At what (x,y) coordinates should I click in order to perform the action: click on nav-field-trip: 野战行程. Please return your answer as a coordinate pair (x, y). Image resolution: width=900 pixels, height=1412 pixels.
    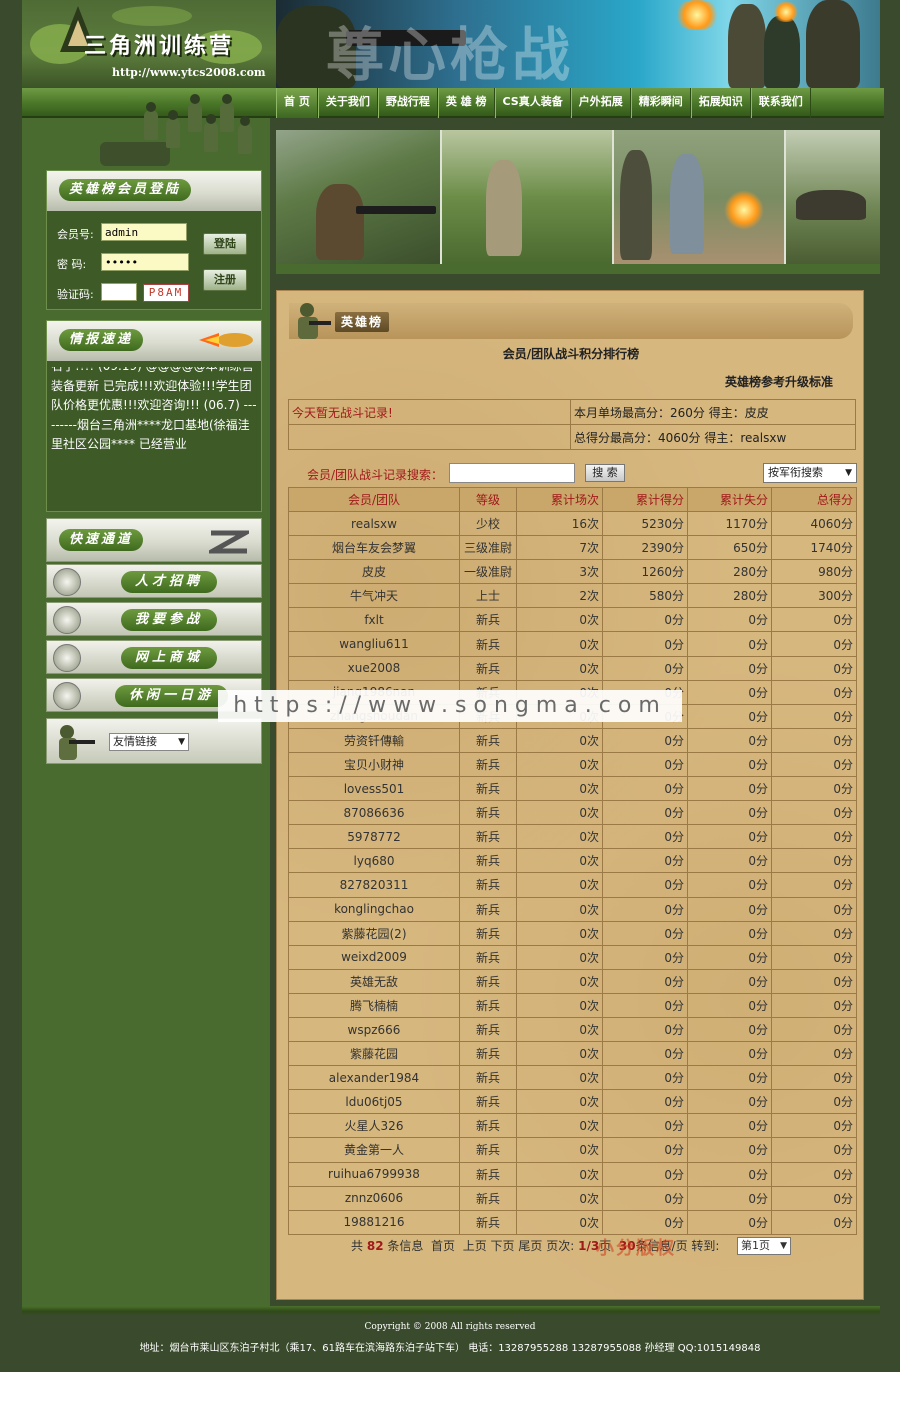
    Looking at the image, I should click on (407, 103).